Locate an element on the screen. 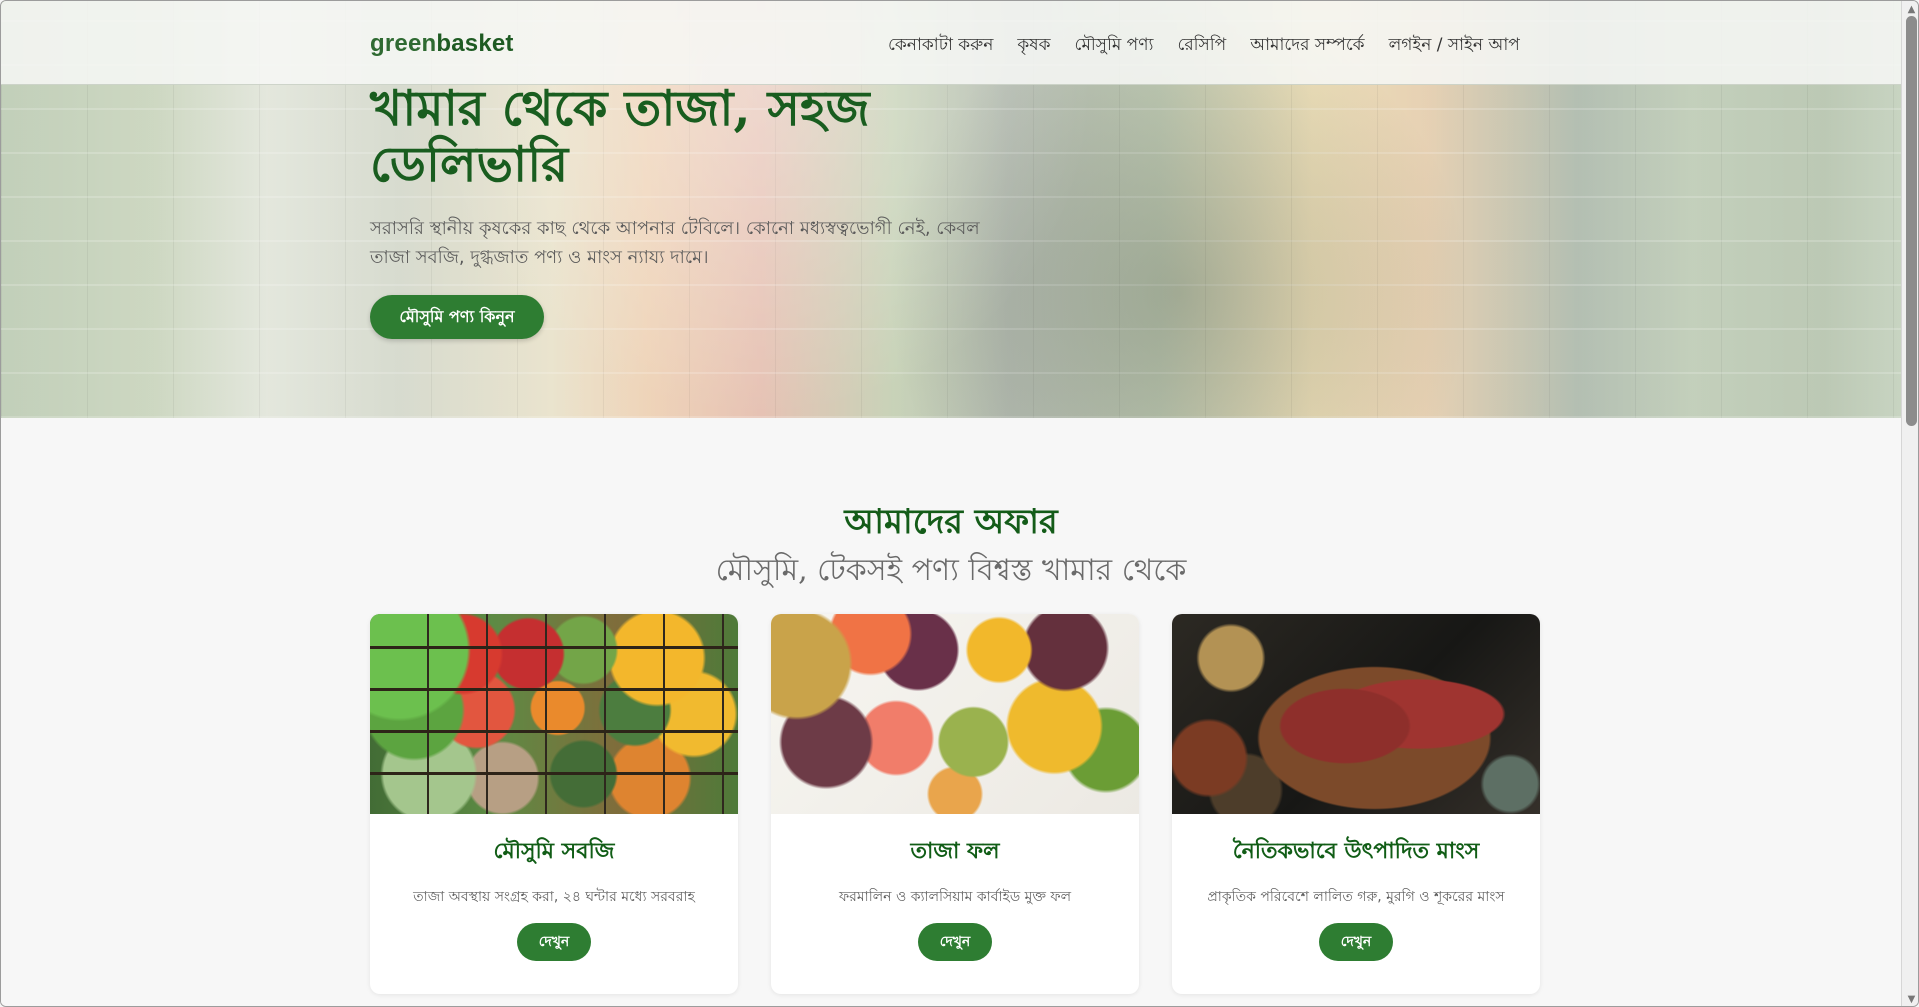 The image size is (1919, 1007). nav-recipes: রেসিপি is located at coordinates (1201, 46).